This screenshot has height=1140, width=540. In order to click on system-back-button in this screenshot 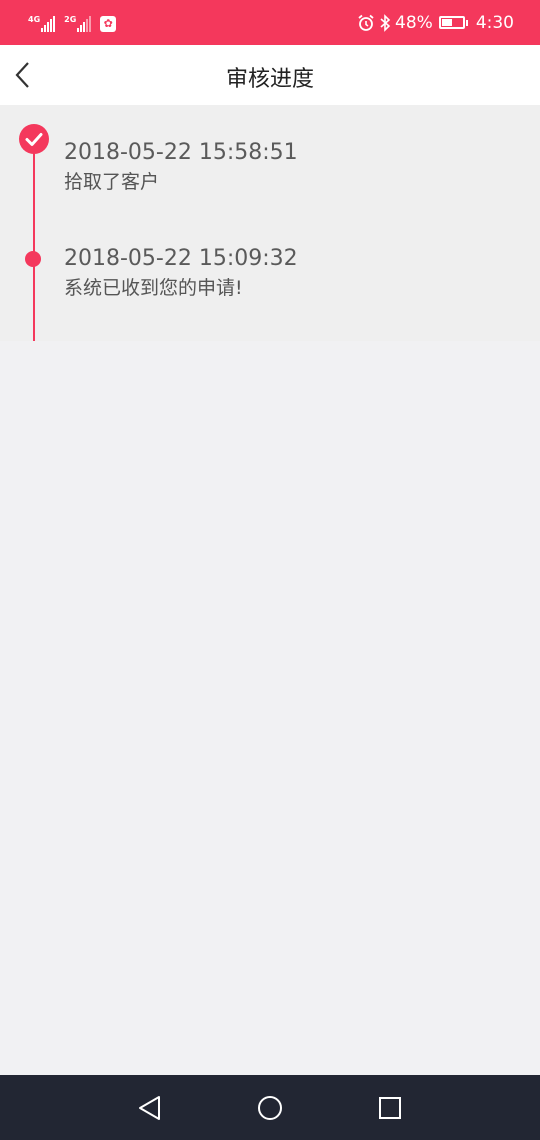, I will do `click(150, 1108)`.